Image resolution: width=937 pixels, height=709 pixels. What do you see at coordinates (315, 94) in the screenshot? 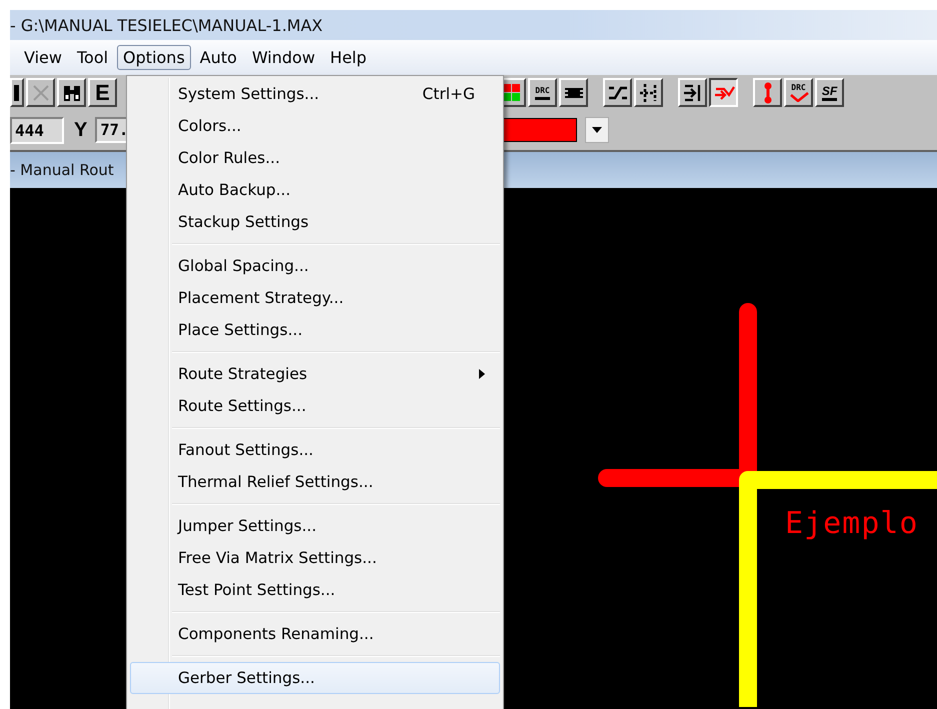
I see `menu-item: System Settings... Ctrl+G` at bounding box center [315, 94].